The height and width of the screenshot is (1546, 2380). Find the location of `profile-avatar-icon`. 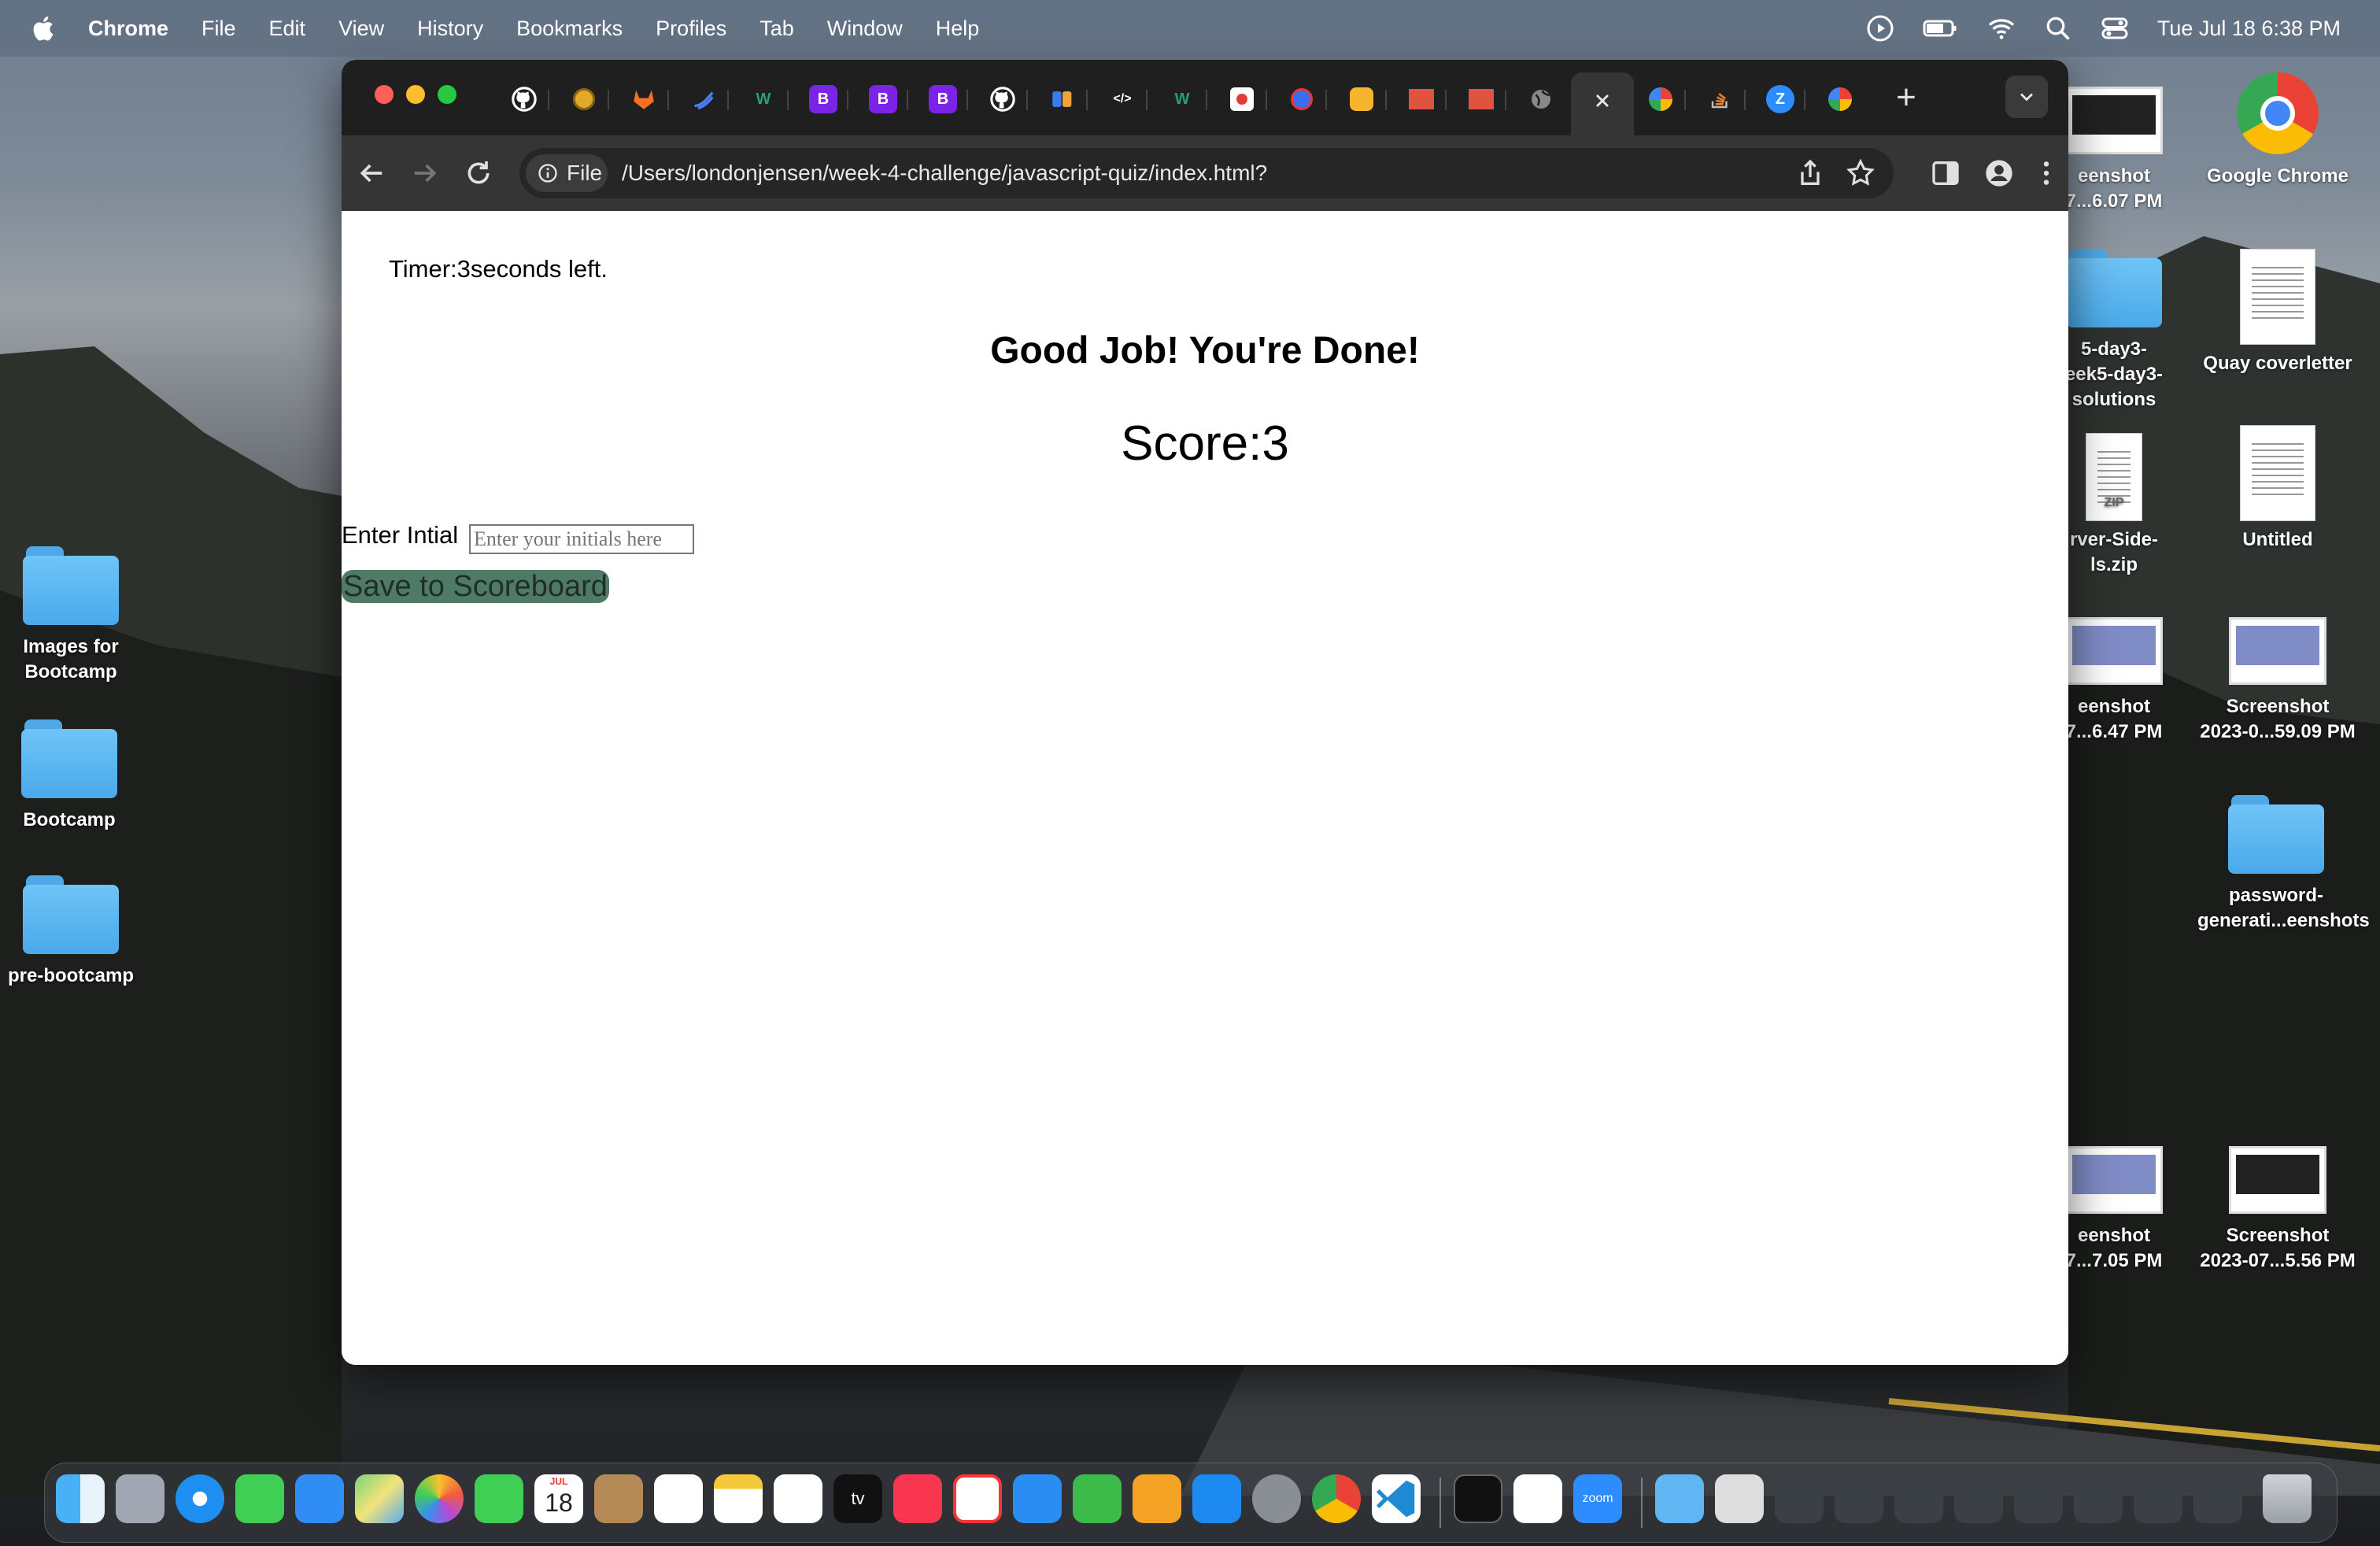

profile-avatar-icon is located at coordinates (1999, 173).